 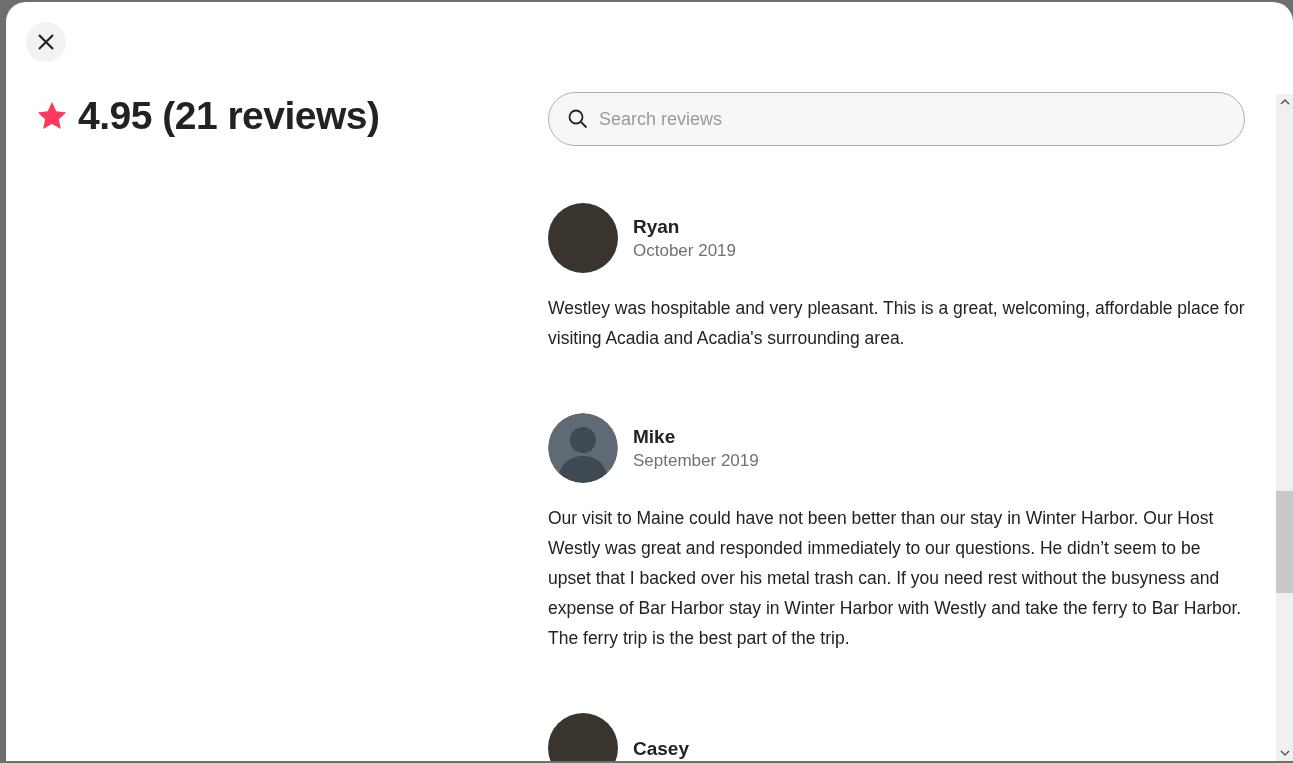 I want to click on star-icon, so click(x=52, y=116).